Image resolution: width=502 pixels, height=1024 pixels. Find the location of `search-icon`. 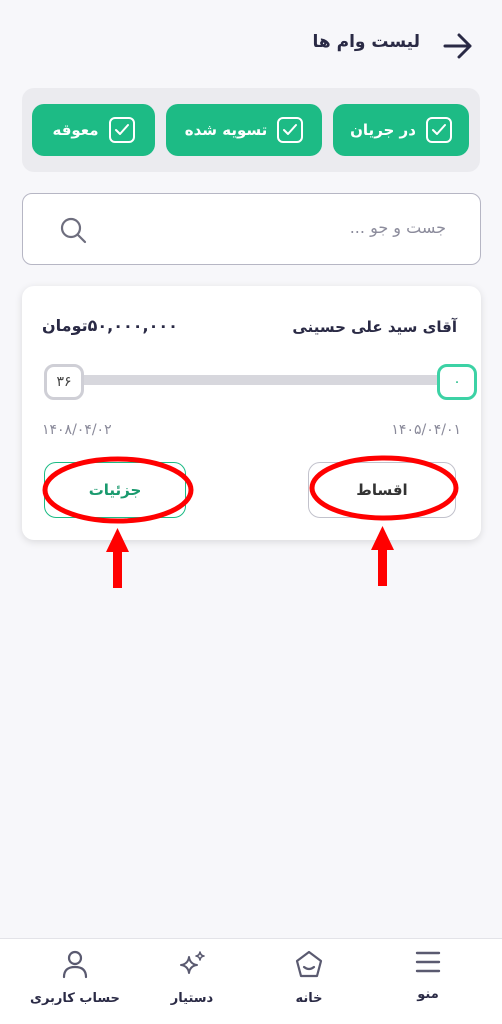

search-icon is located at coordinates (73, 232).